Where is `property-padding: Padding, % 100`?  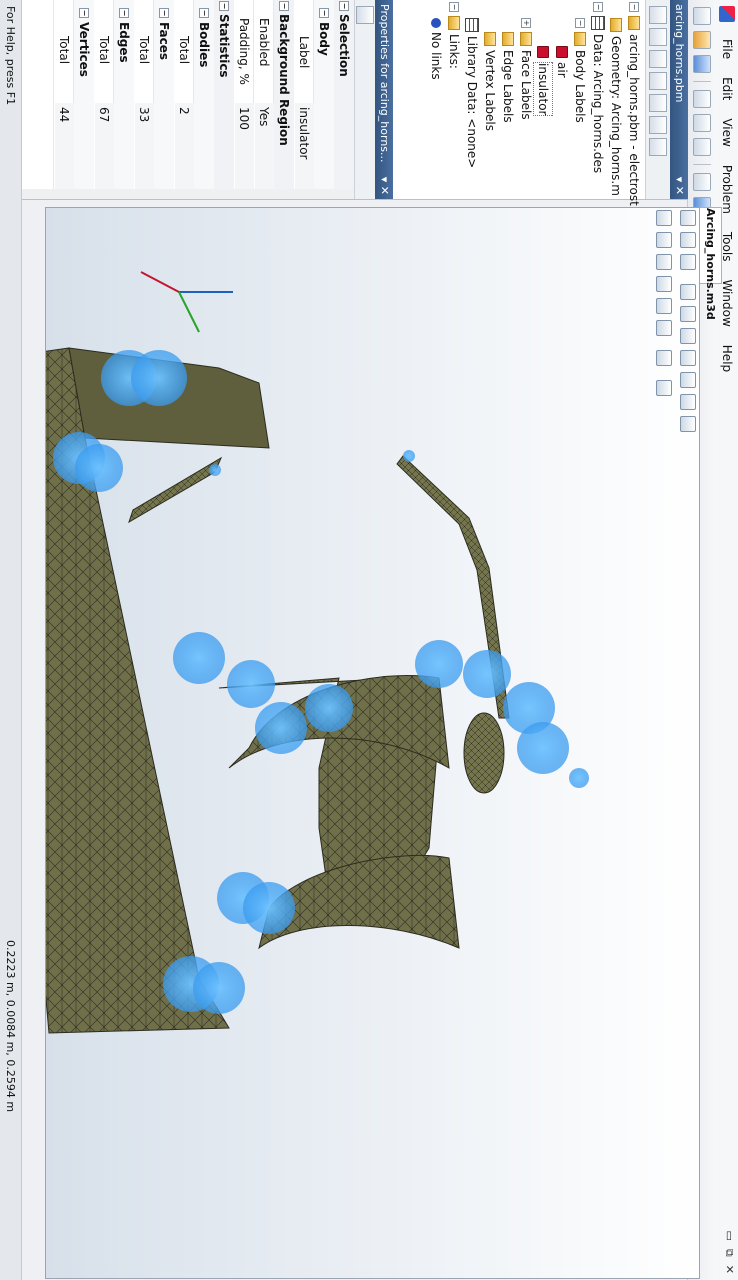 property-padding: Padding, % 100 is located at coordinates (243, 99).